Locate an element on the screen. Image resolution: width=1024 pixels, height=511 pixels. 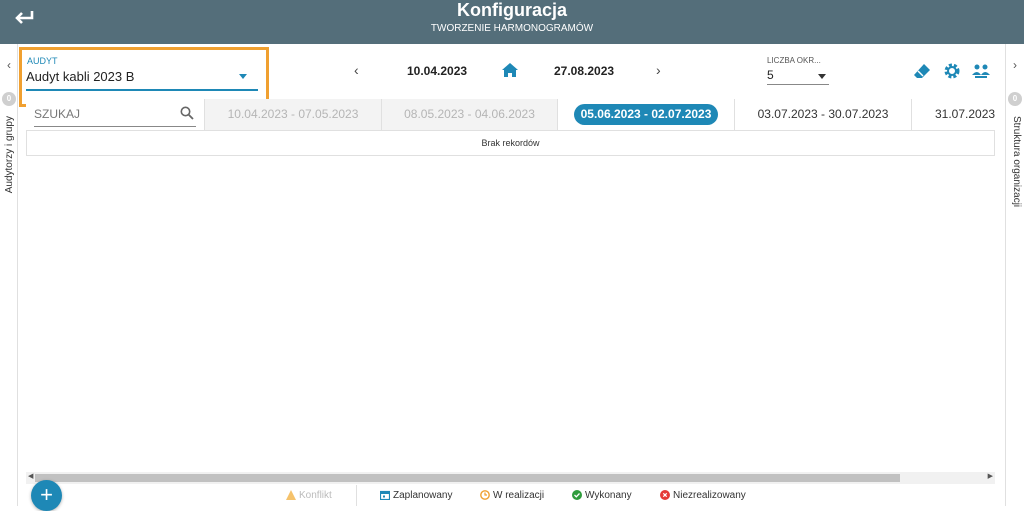
search-icon is located at coordinates (187, 113).